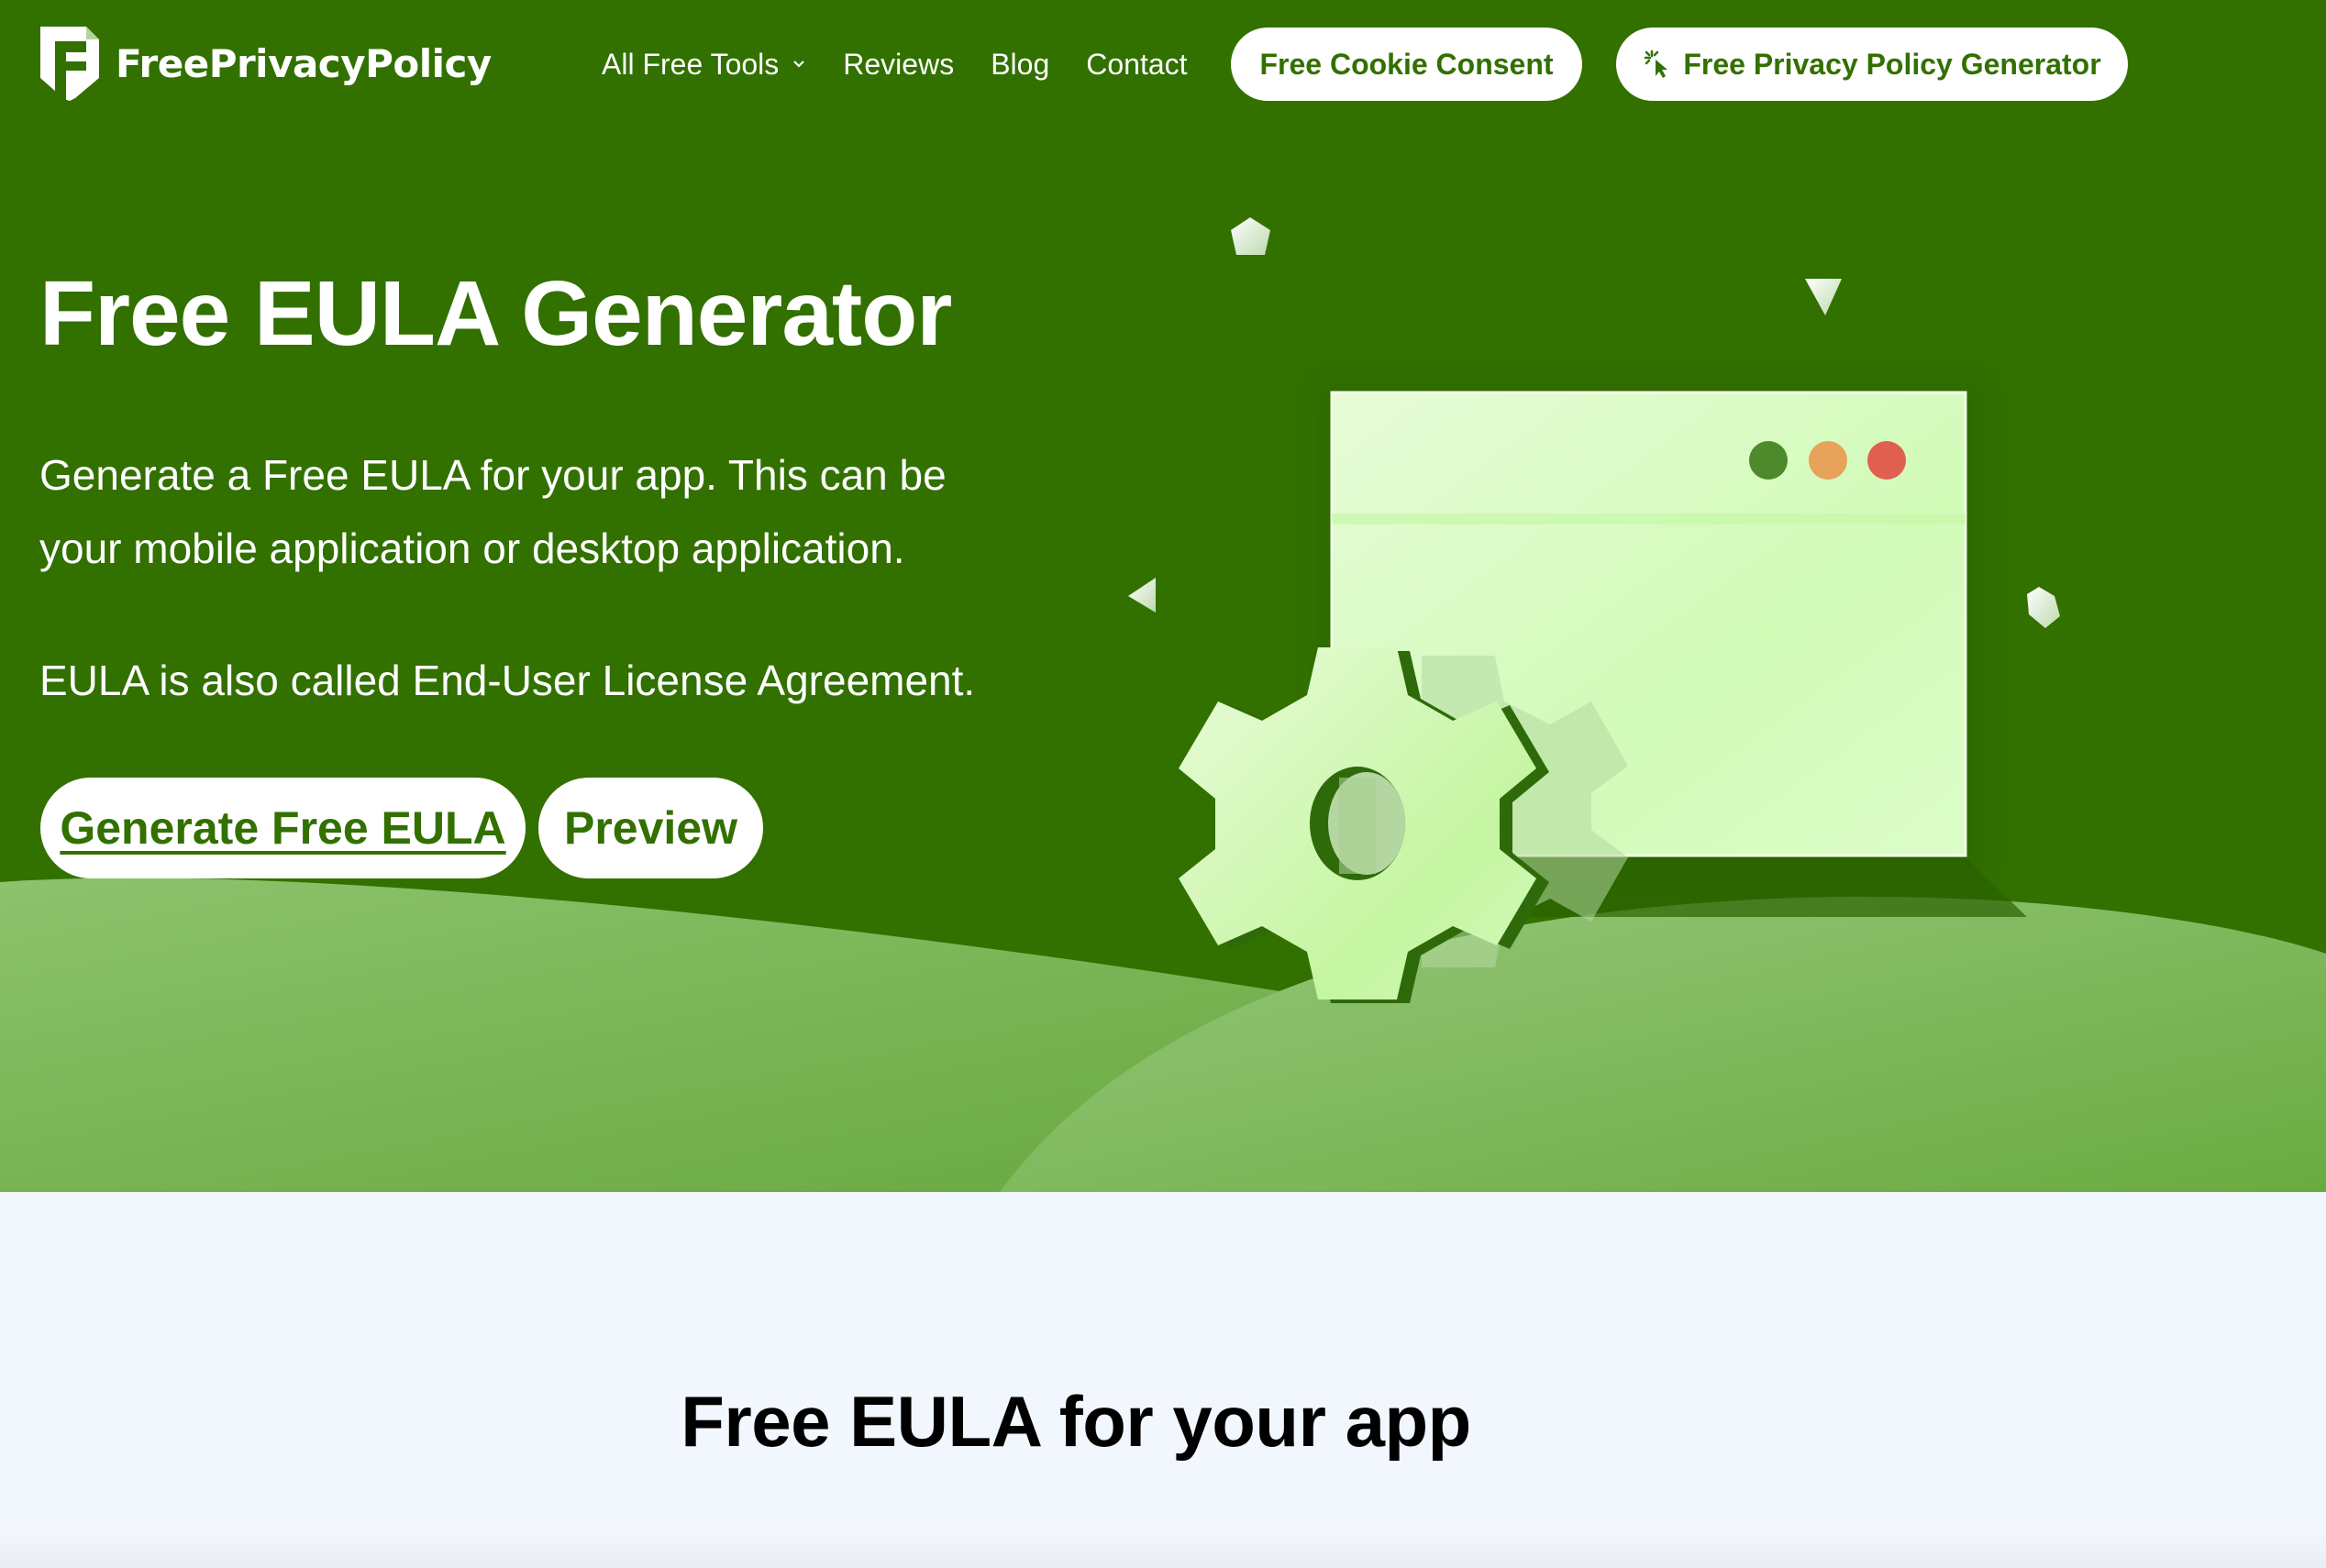 Image resolution: width=2326 pixels, height=1568 pixels. I want to click on sparkle-cursor-icon, so click(1656, 64).